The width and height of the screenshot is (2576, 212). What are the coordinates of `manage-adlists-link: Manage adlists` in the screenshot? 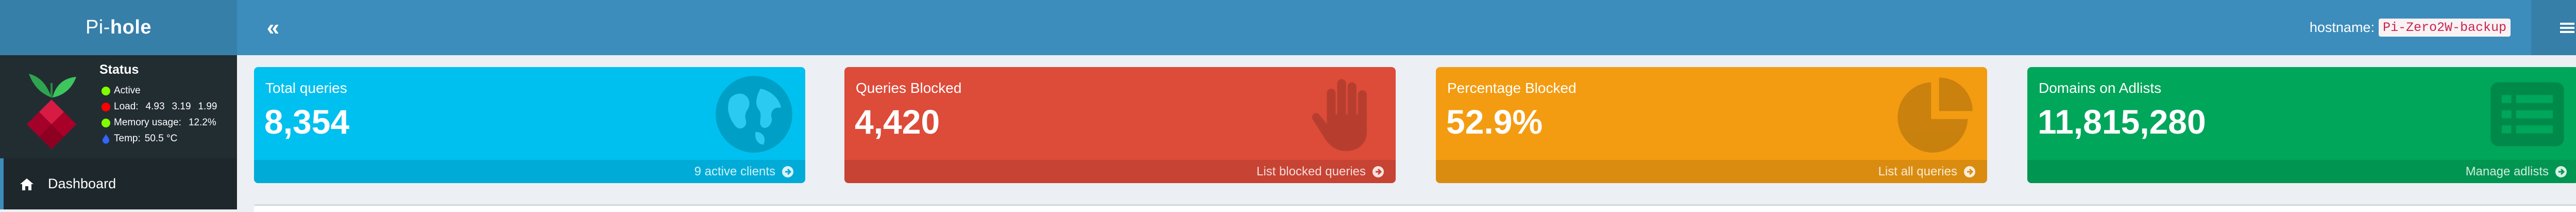 It's located at (2301, 172).